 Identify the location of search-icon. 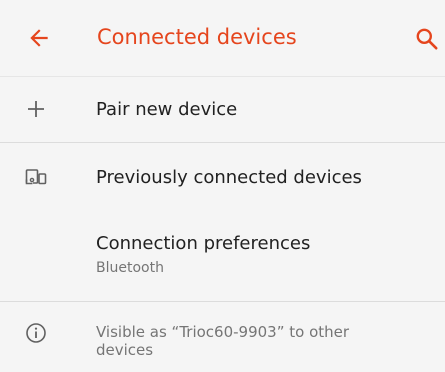
(427, 39).